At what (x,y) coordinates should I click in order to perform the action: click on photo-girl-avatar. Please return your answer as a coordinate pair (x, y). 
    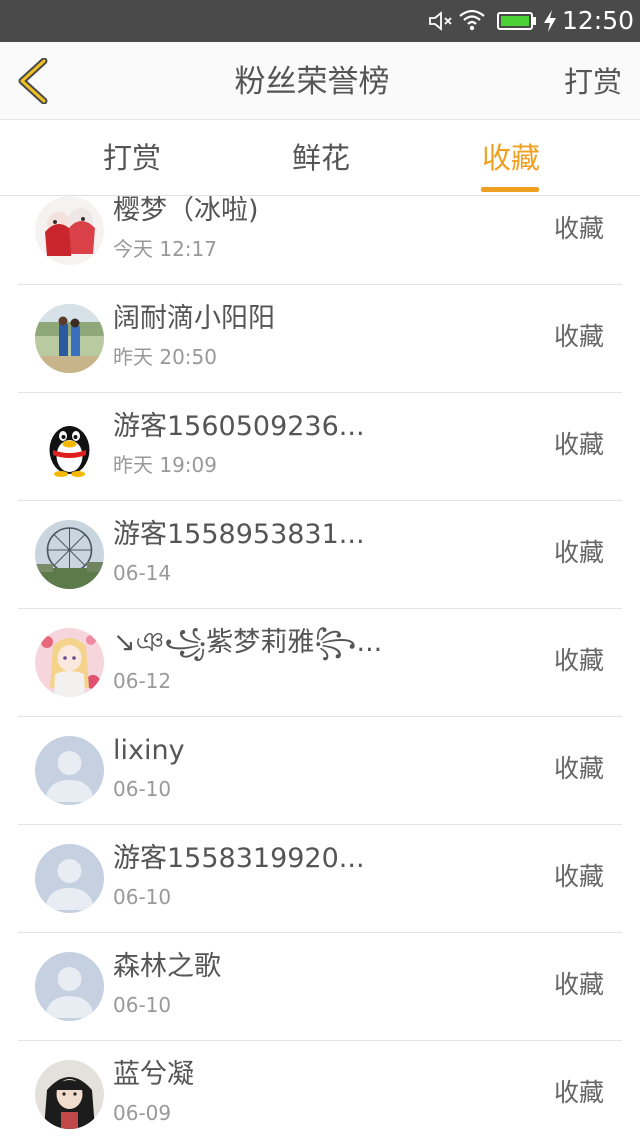
    Looking at the image, I should click on (69, 1094).